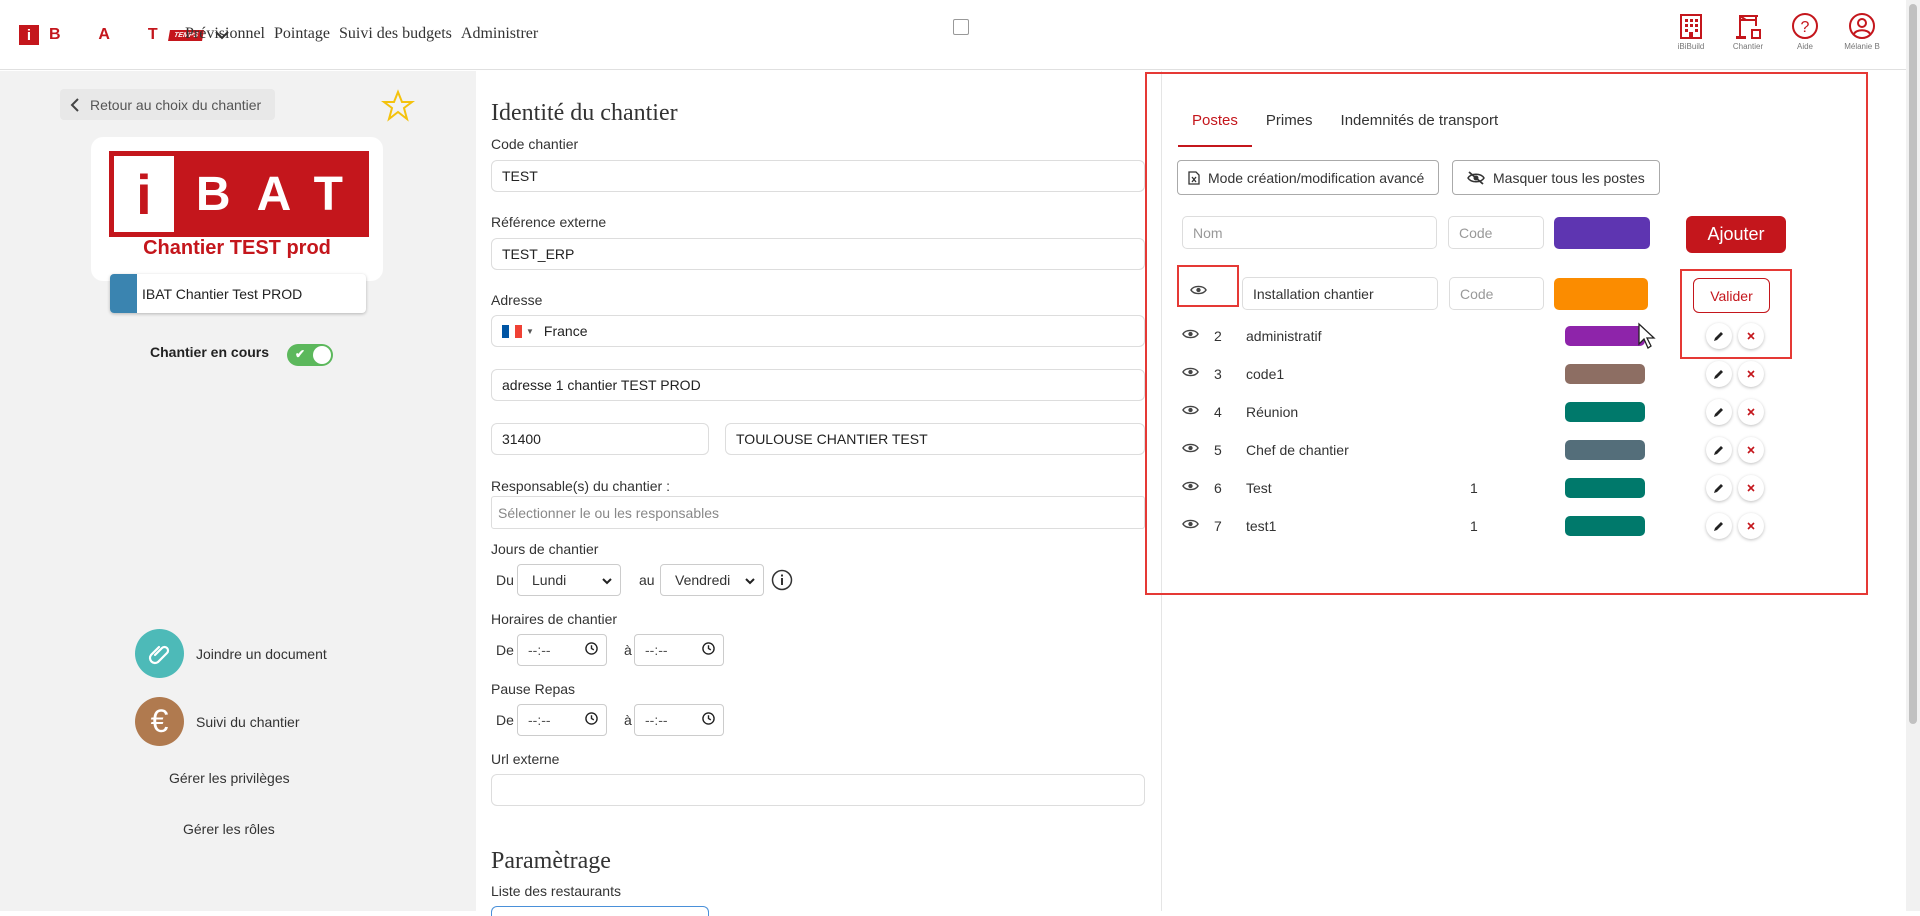  I want to click on header-building-button: iBiBuild, so click(1691, 31).